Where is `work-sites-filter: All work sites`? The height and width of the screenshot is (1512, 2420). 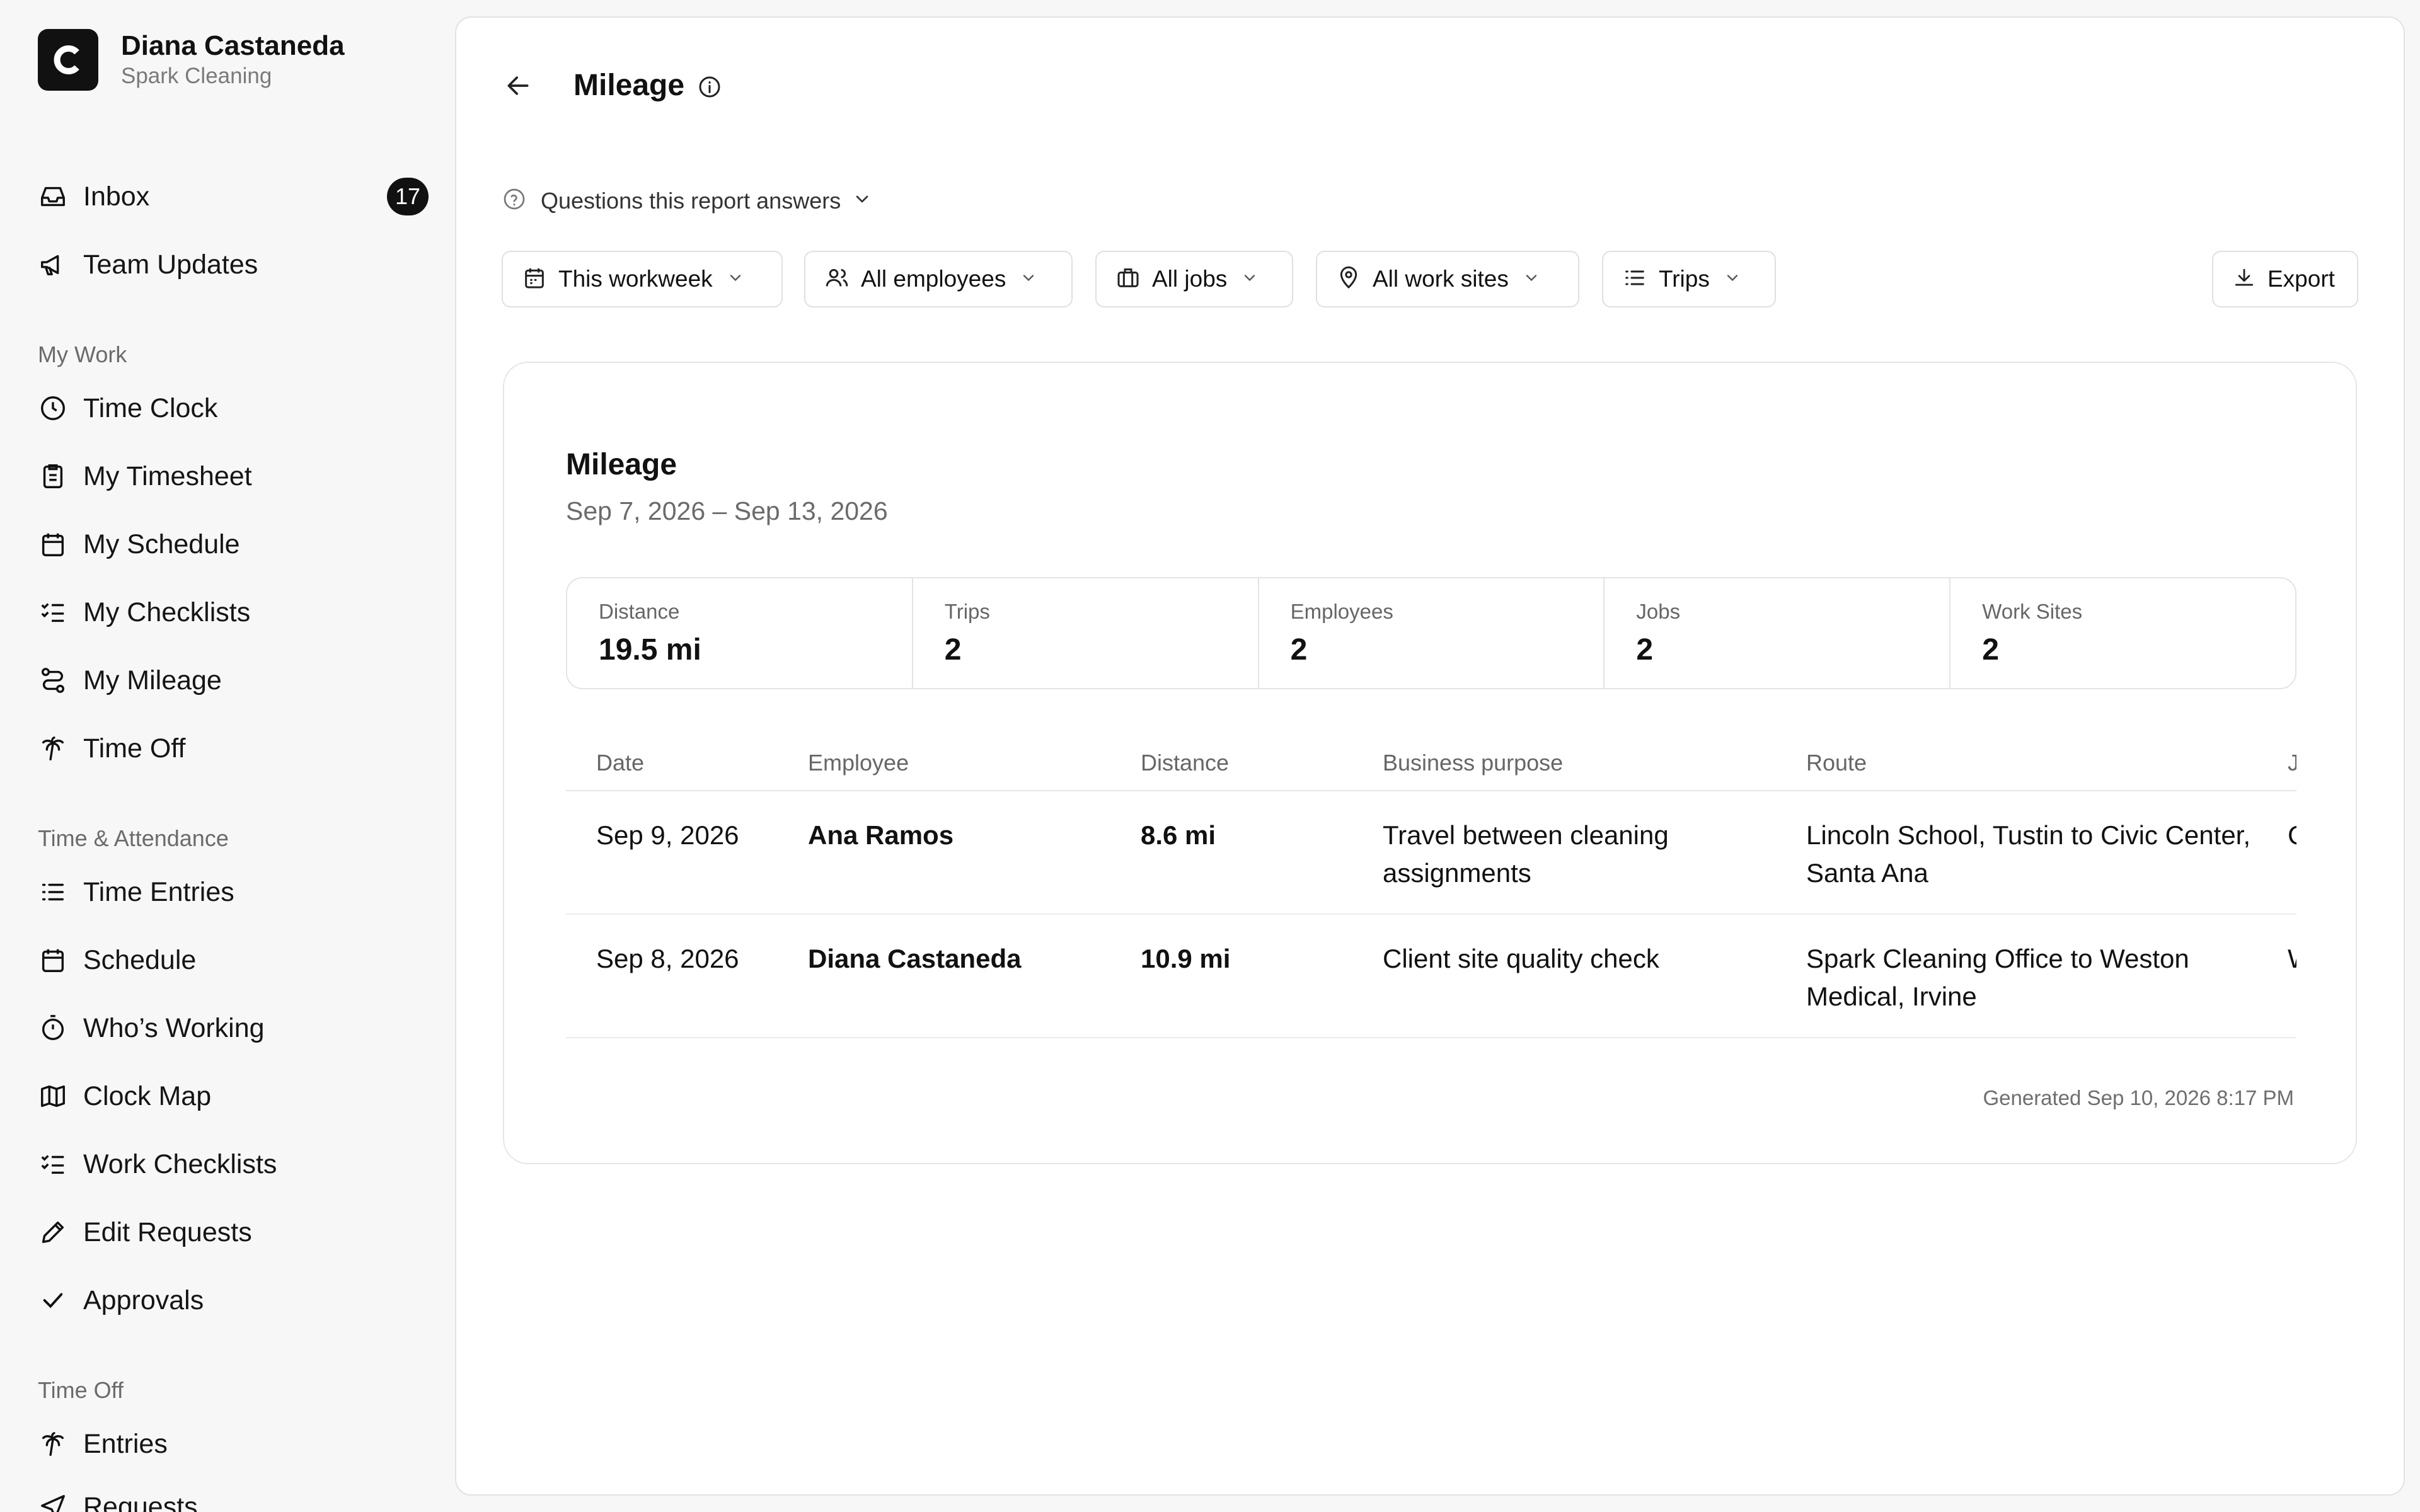 work-sites-filter: All work sites is located at coordinates (1447, 279).